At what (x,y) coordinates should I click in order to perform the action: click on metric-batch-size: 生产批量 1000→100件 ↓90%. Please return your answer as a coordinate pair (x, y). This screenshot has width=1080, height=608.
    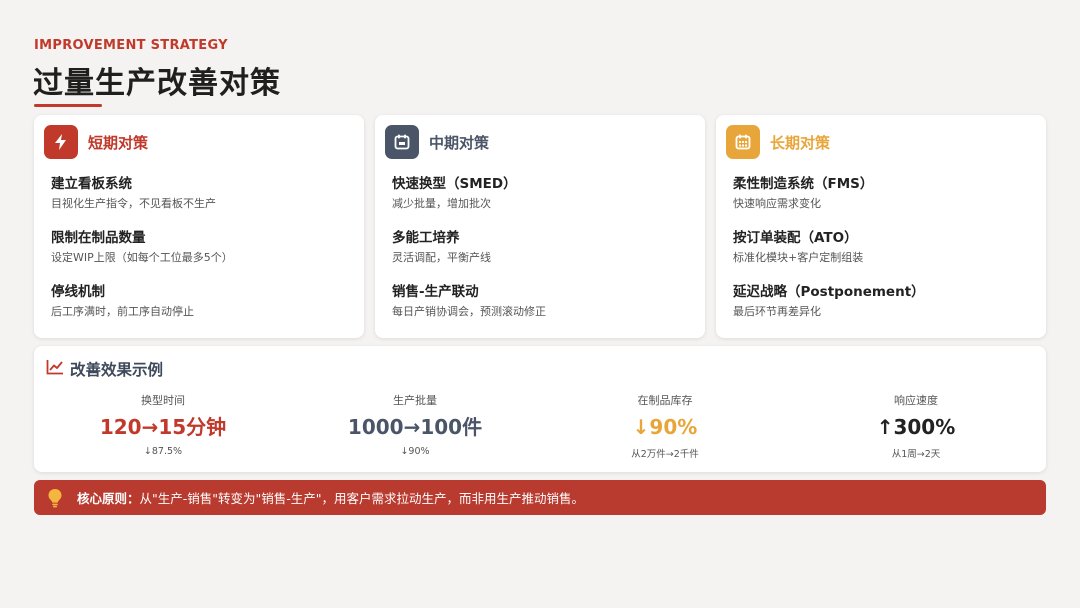
    Looking at the image, I should click on (415, 424).